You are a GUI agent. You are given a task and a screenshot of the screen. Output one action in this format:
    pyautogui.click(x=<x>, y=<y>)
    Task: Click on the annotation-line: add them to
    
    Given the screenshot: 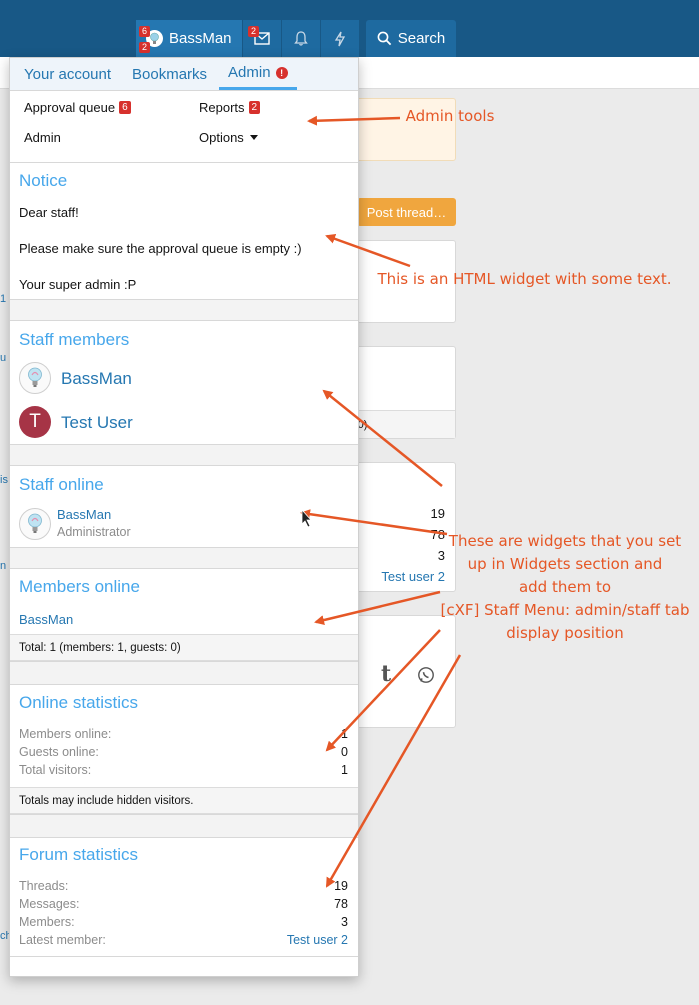 What is the action you would take?
    pyautogui.click(x=565, y=587)
    